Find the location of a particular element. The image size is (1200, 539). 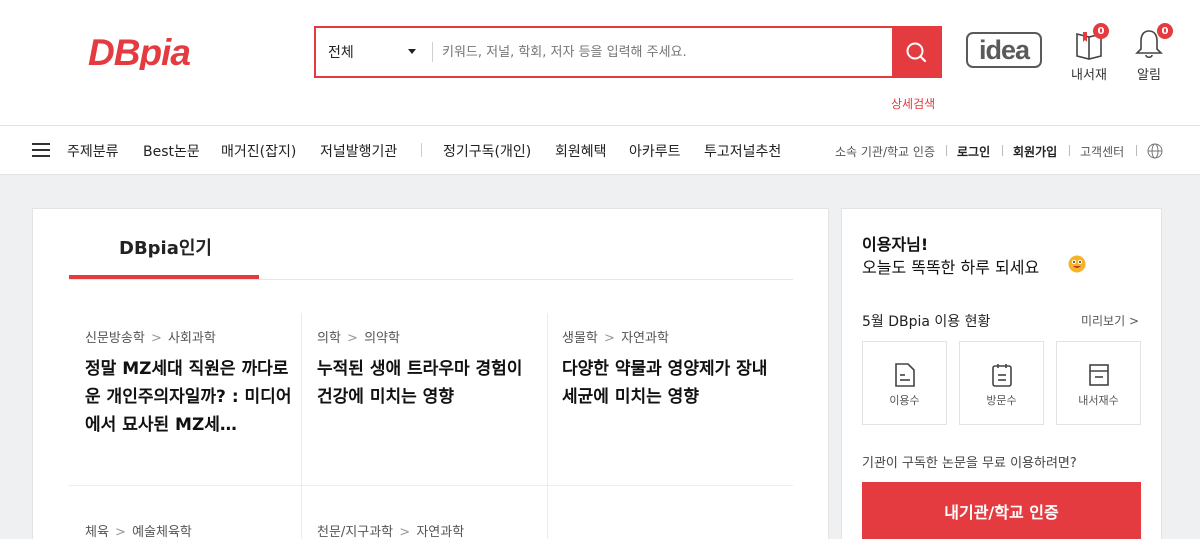

popular-article: 천문/지구과학 > 자연과학 is located at coordinates (440, 530).